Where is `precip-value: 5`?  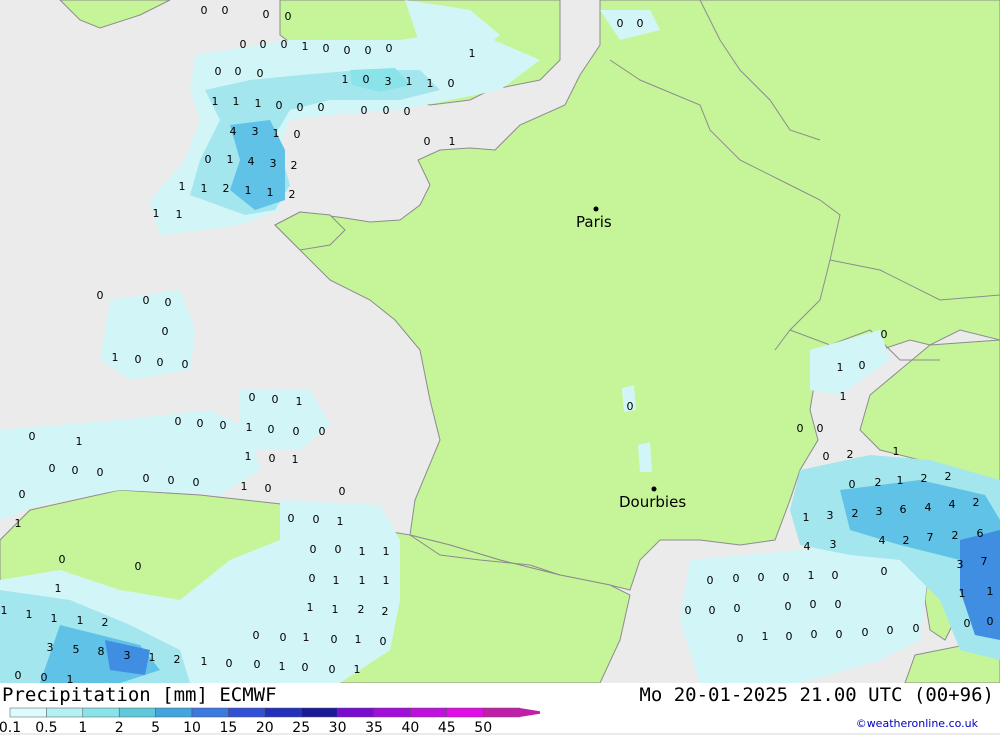 precip-value: 5 is located at coordinates (76, 649).